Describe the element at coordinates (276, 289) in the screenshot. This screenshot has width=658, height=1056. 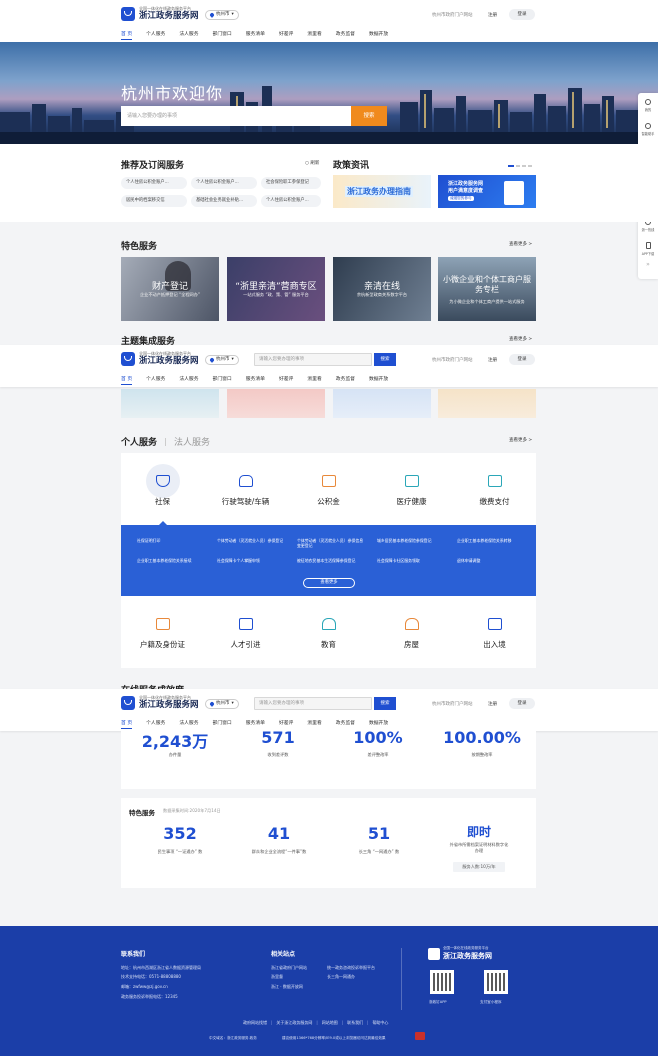
I see `featured-card-business: “浙里亲清”营商专区 一站式服务 “政、策、管” 服务平台` at that location.